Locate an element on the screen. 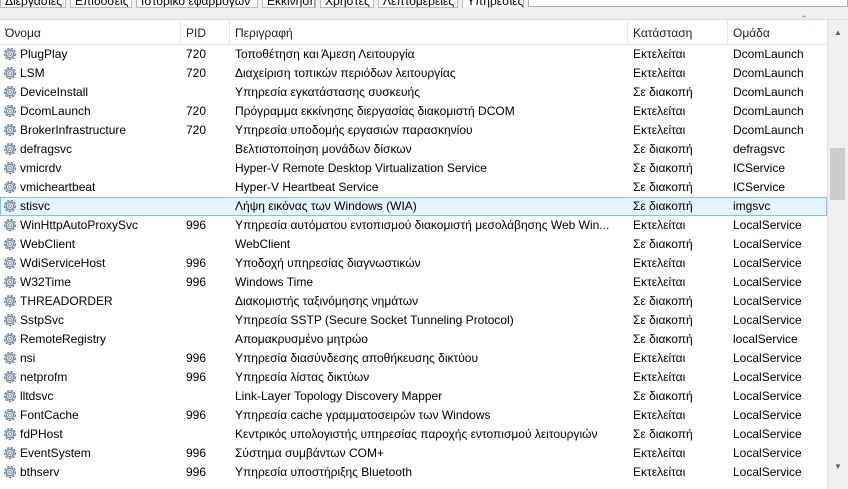  tab-app-history: Ιστορικό εφαρμογών is located at coordinates (197, 4).